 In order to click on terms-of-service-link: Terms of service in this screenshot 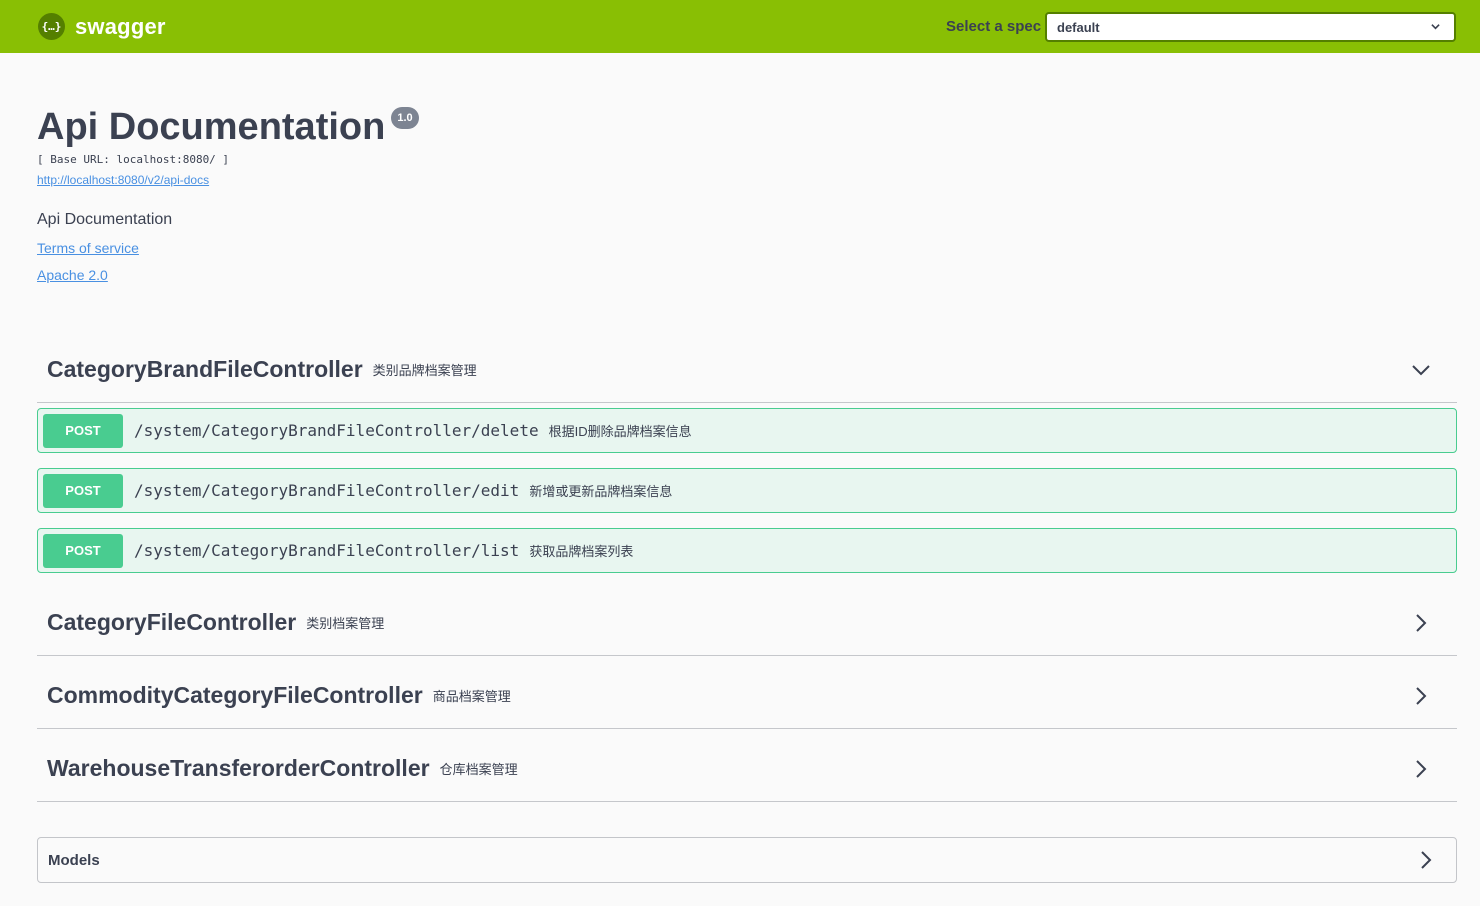, I will do `click(88, 248)`.